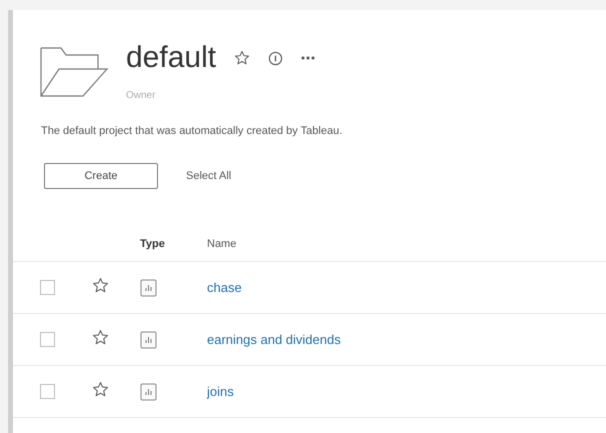  Describe the element at coordinates (406, 287) in the screenshot. I see `workbook-link: chase` at that location.